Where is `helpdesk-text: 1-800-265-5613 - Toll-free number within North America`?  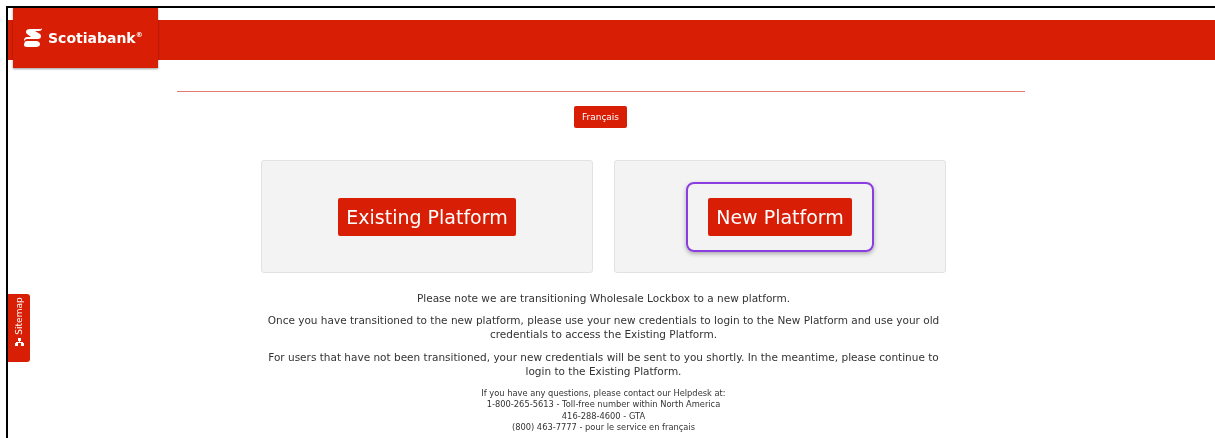 helpdesk-text: 1-800-265-5613 - Toll-free number within North America is located at coordinates (603, 405).